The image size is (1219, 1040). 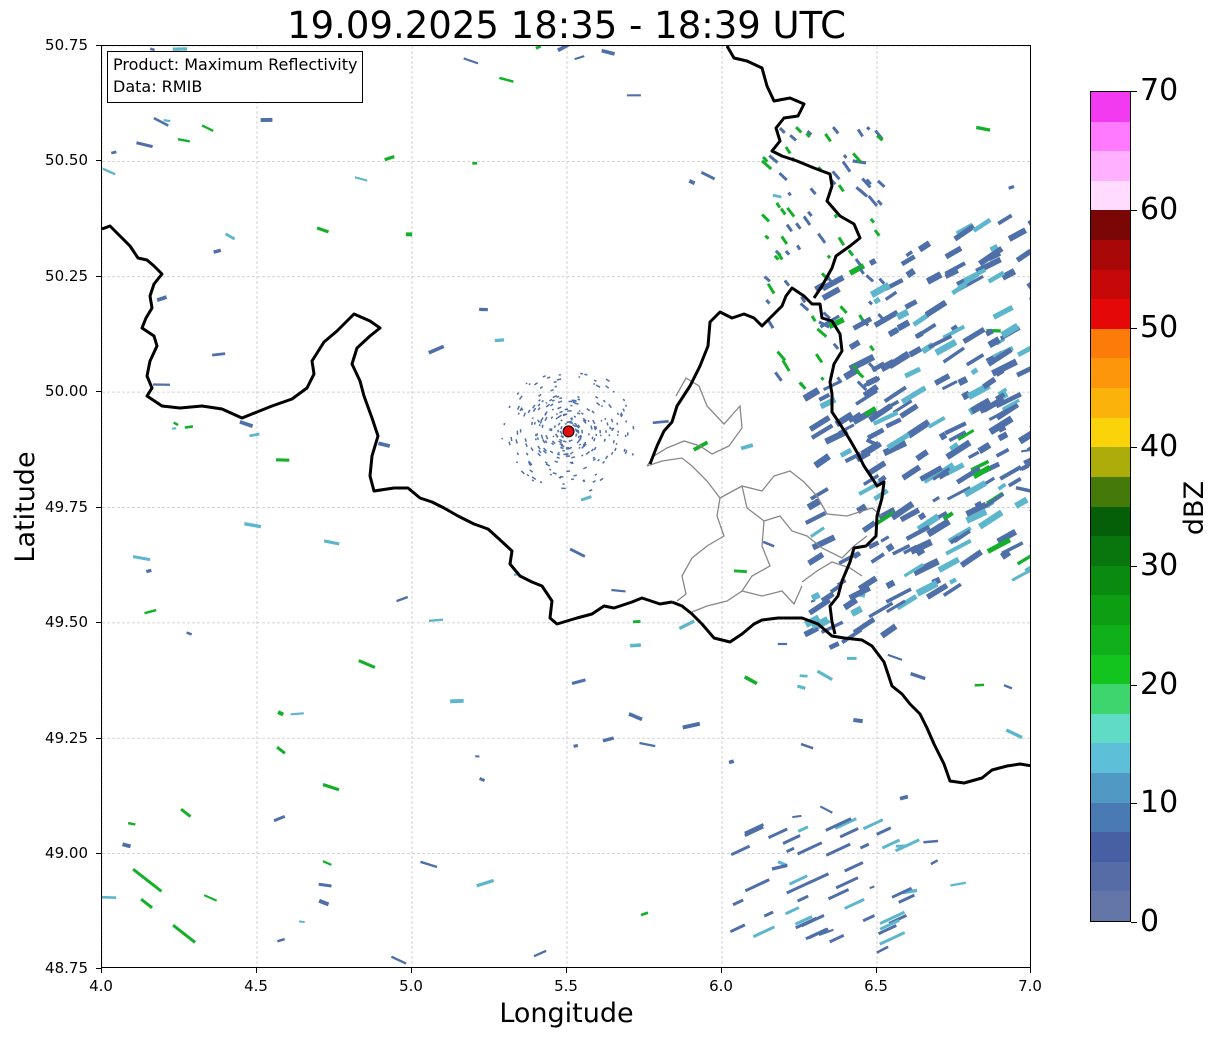 I want to click on colorbar-tickmark, so click(x=1134, y=91).